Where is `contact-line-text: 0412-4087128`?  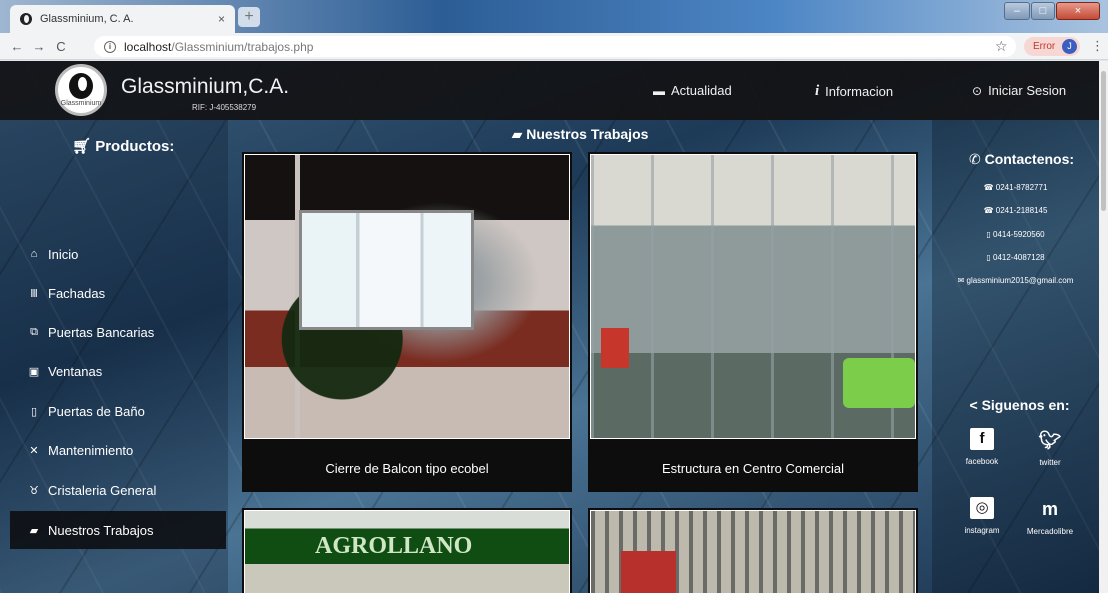
contact-line-text: 0412-4087128 is located at coordinates (1019, 257).